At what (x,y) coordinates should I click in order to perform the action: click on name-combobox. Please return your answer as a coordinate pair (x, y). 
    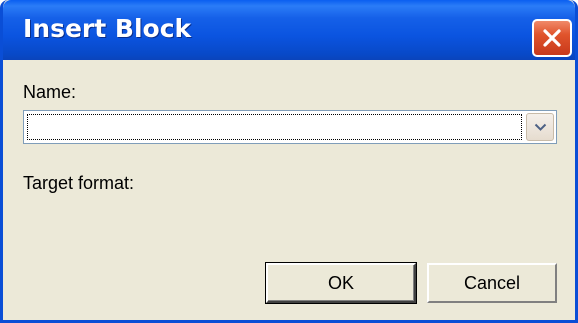
    Looking at the image, I should click on (290, 127).